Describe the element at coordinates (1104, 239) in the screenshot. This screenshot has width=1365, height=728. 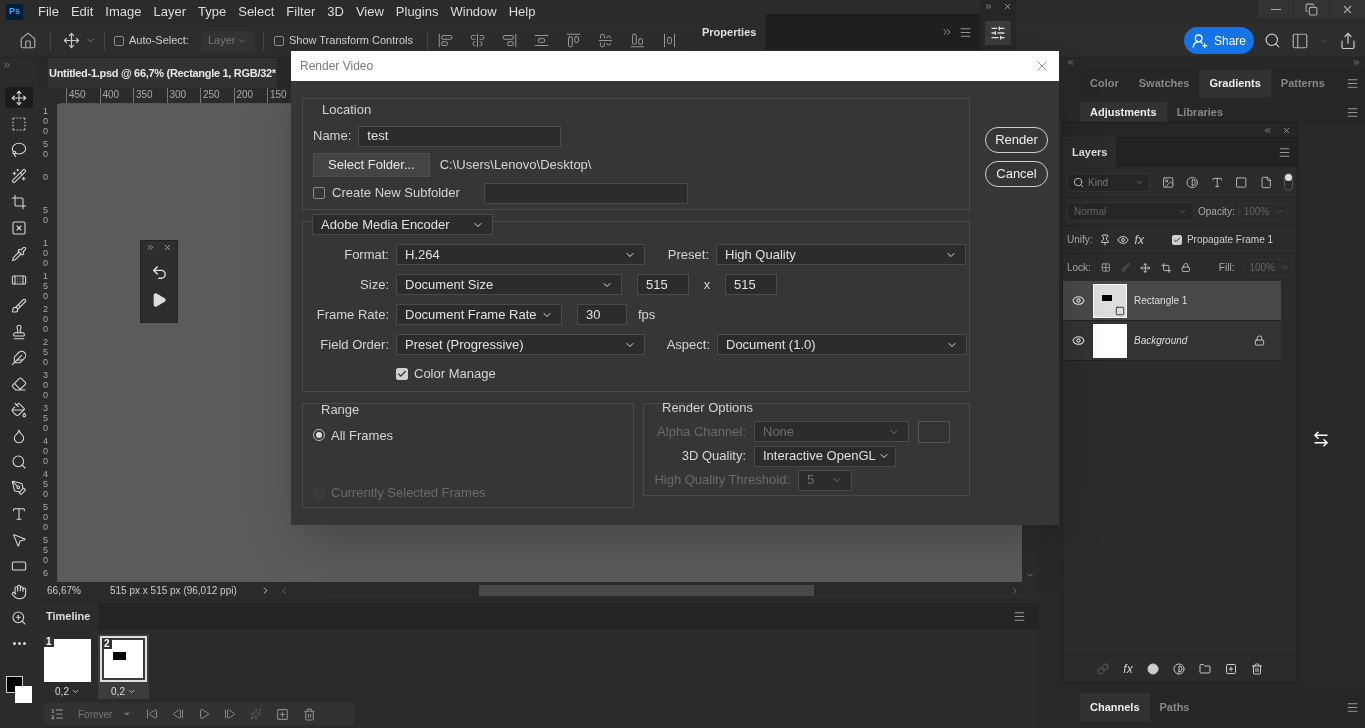
I see `pin-icon` at that location.